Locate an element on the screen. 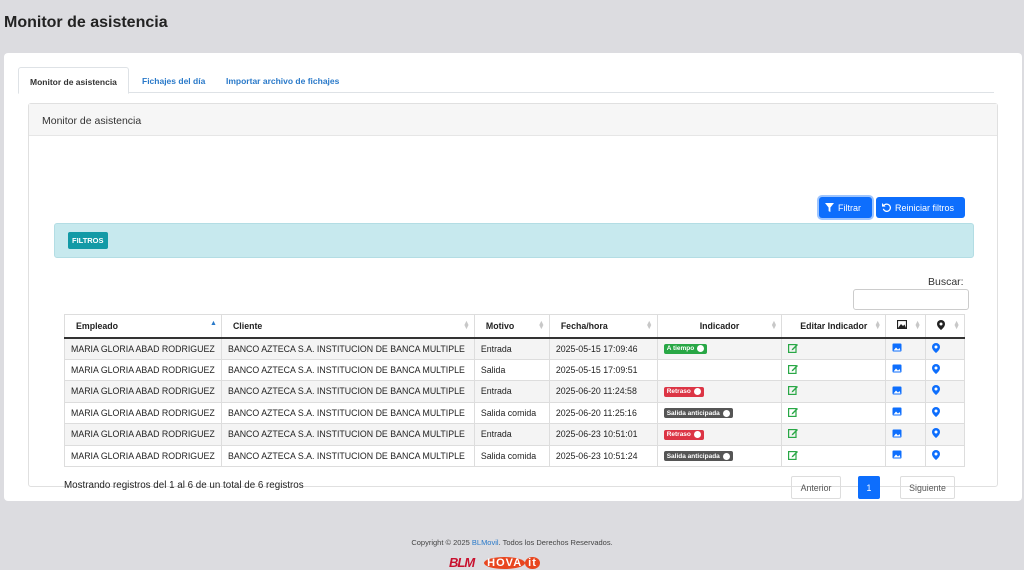 The height and width of the screenshot is (570, 1024). col-imagen: ▲ ▼ is located at coordinates (906, 326).